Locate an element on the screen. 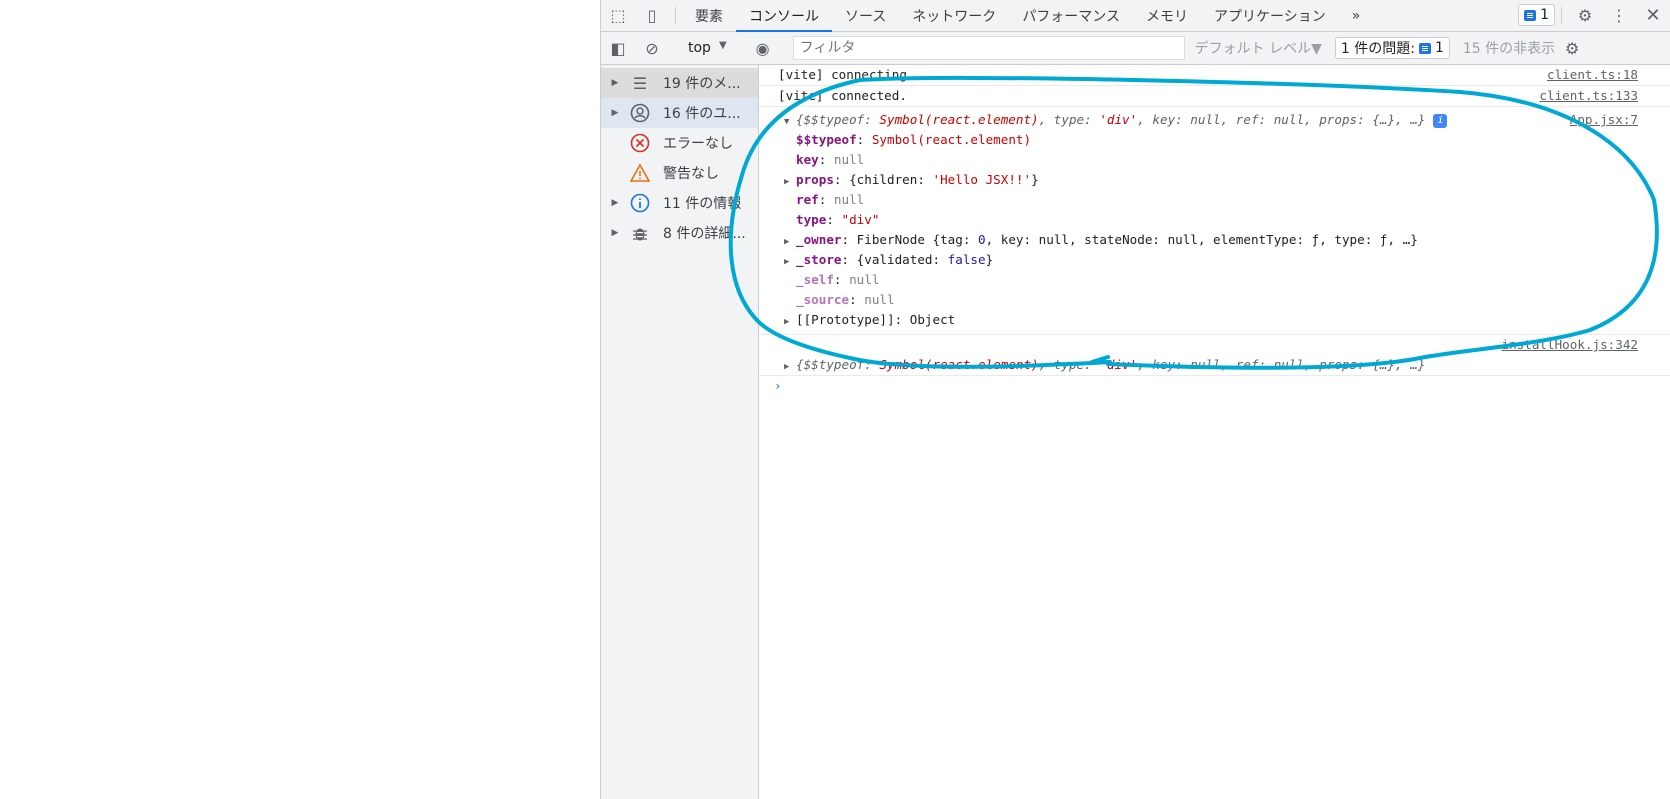 The width and height of the screenshot is (1670, 799). warning-icon is located at coordinates (640, 173).